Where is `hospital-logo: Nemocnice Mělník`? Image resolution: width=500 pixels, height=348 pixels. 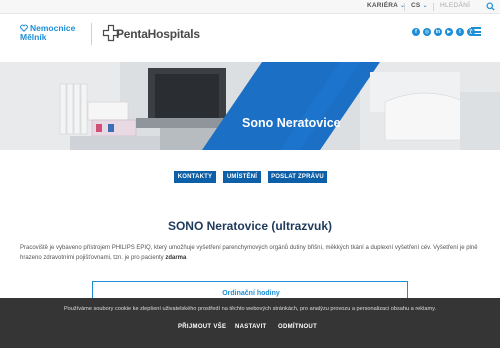 hospital-logo: Nemocnice Mělník is located at coordinates (47, 33).